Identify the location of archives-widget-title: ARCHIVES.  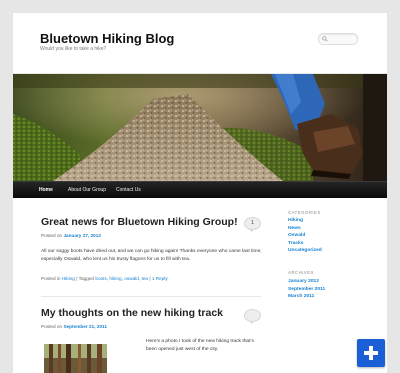
(301, 272).